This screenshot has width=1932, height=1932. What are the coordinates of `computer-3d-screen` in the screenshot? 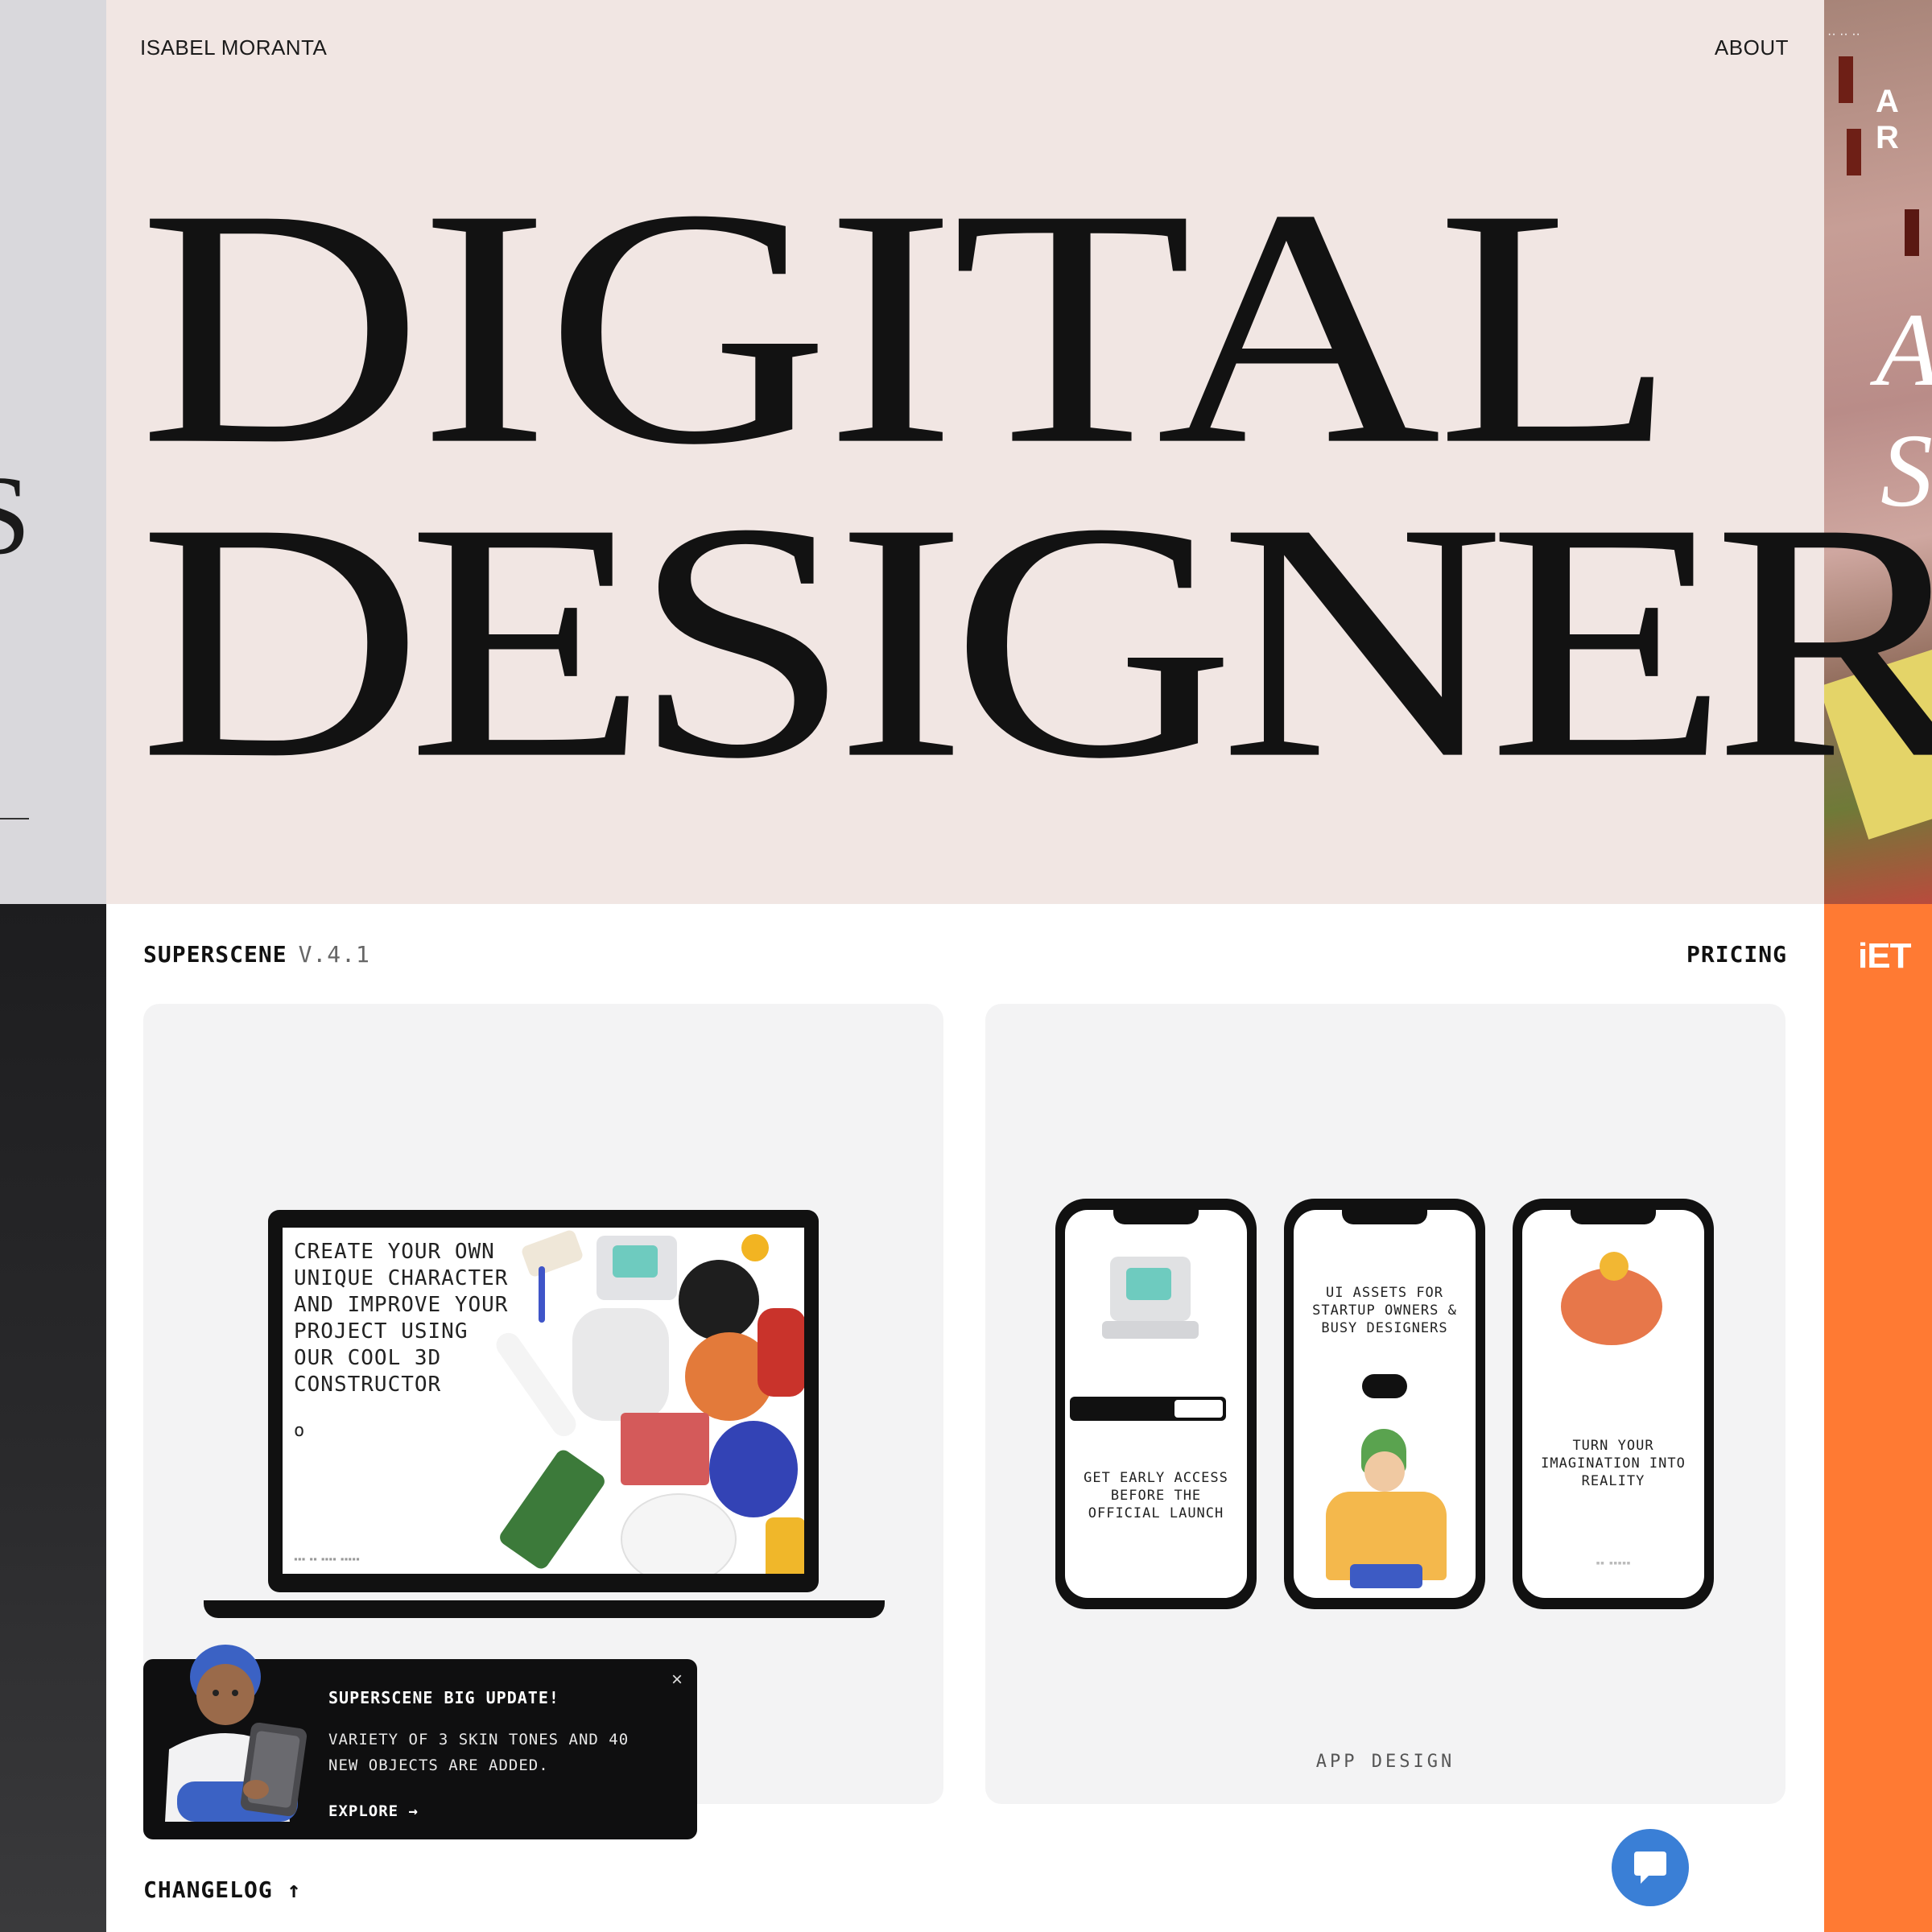 It's located at (1148, 1284).